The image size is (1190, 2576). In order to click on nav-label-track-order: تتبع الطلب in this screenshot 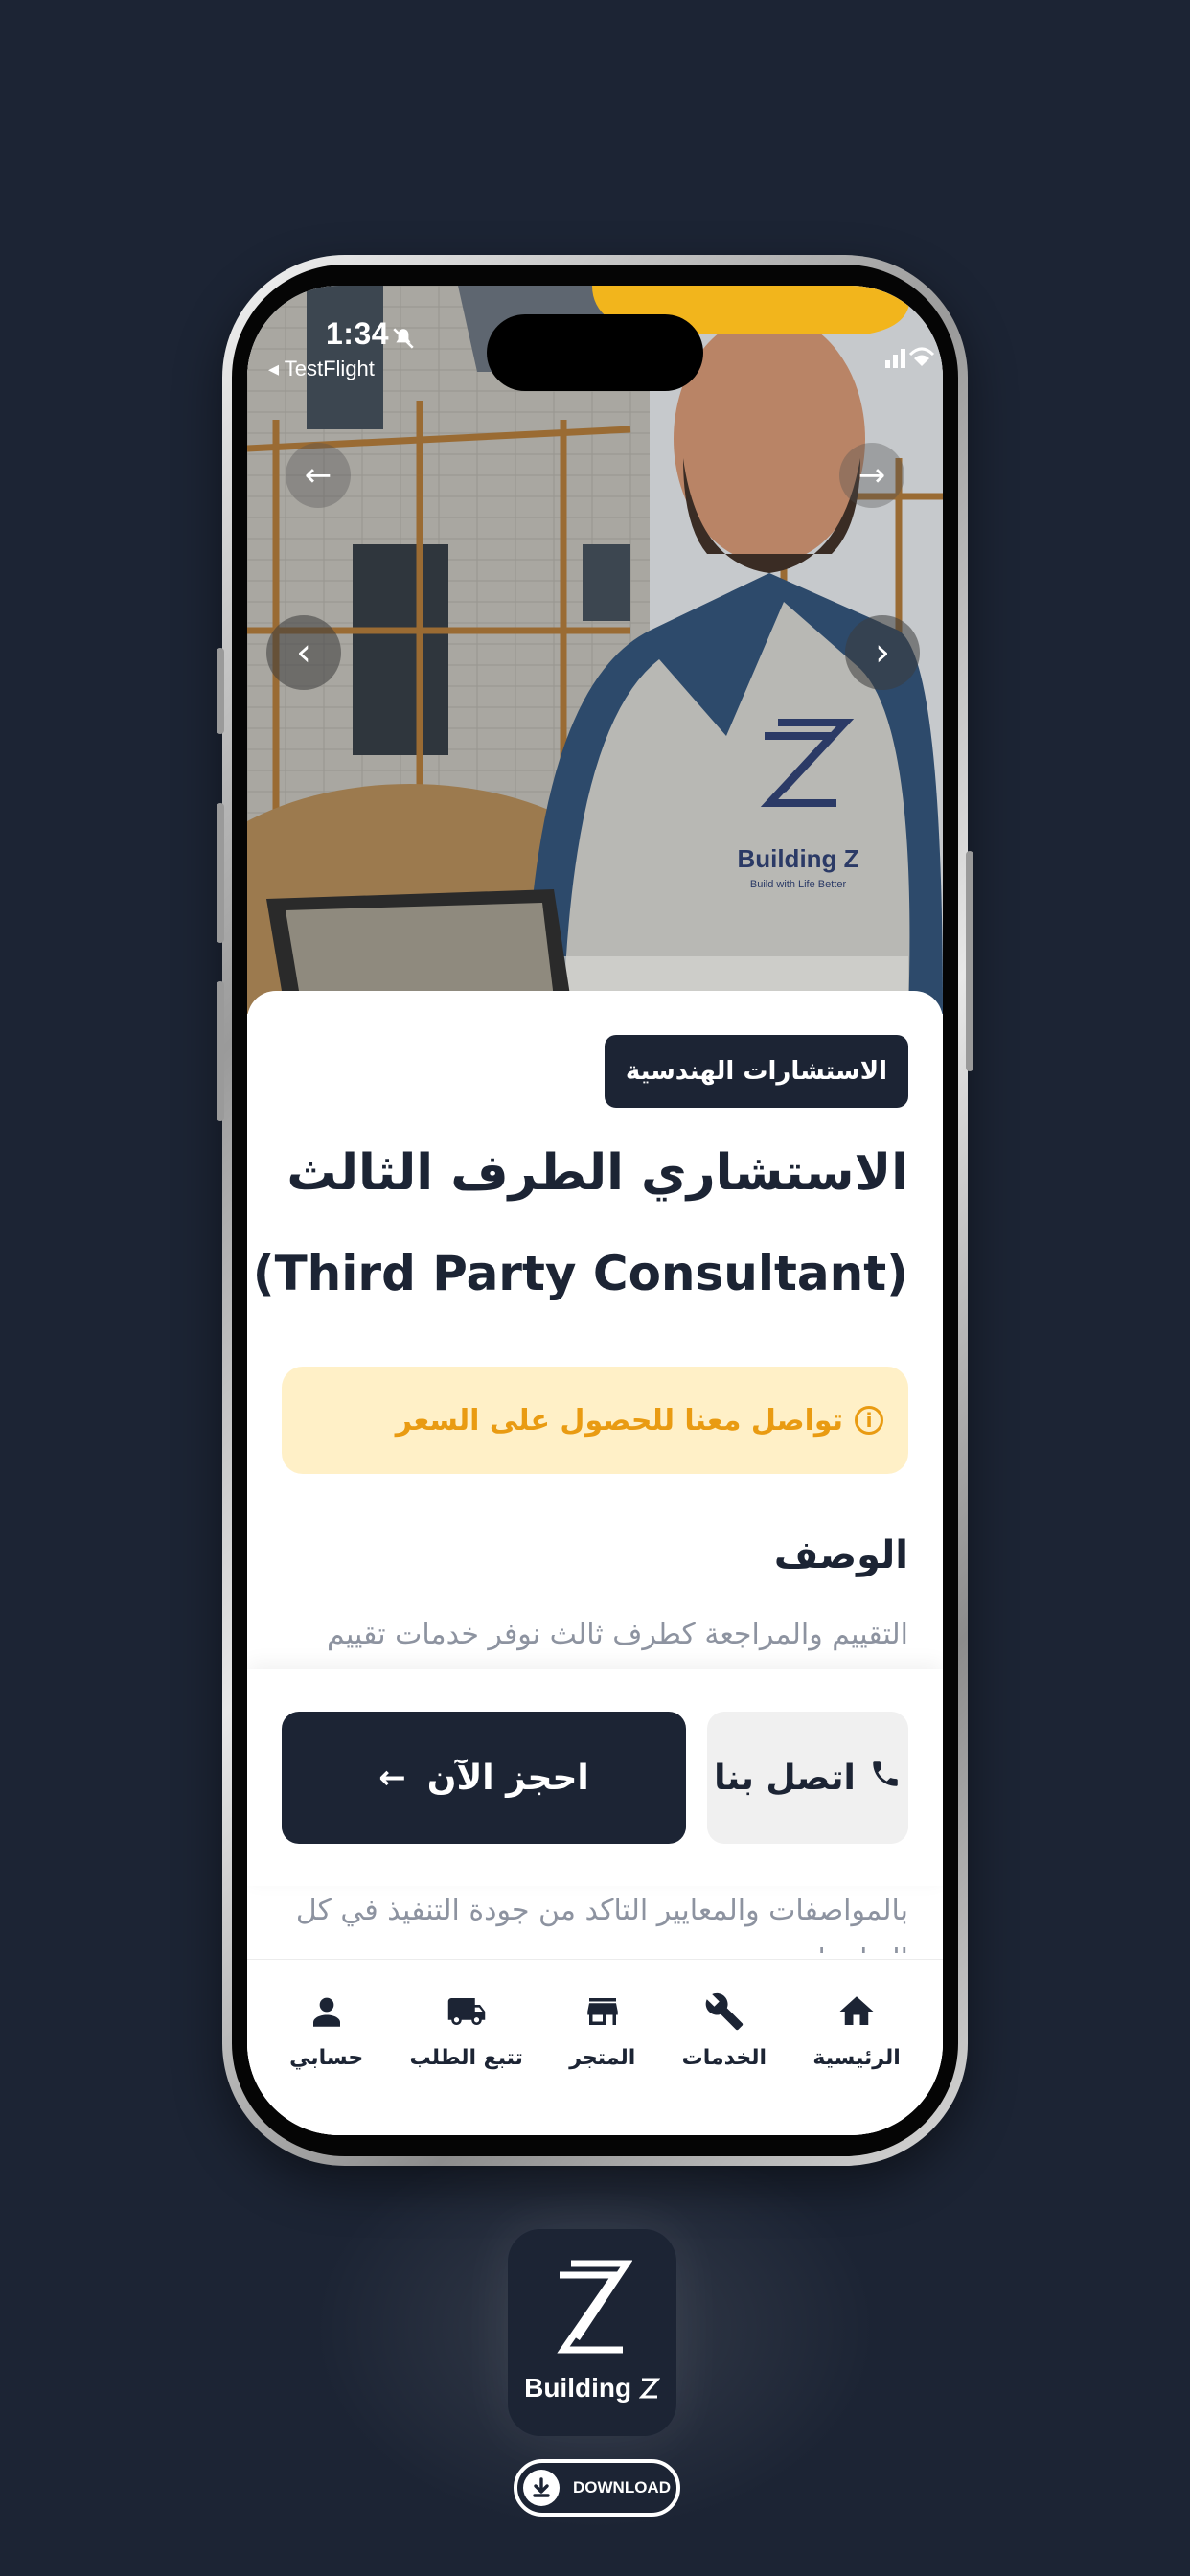, I will do `click(466, 2058)`.